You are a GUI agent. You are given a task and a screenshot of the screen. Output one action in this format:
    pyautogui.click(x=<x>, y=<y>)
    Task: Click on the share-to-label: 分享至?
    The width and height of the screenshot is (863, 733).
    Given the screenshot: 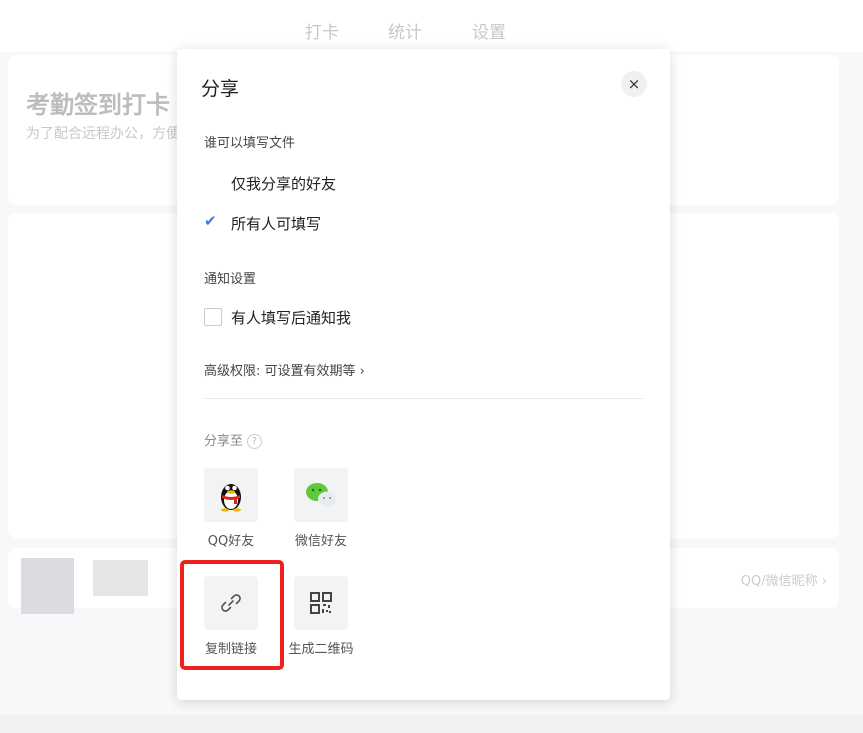 What is the action you would take?
    pyautogui.click(x=233, y=439)
    